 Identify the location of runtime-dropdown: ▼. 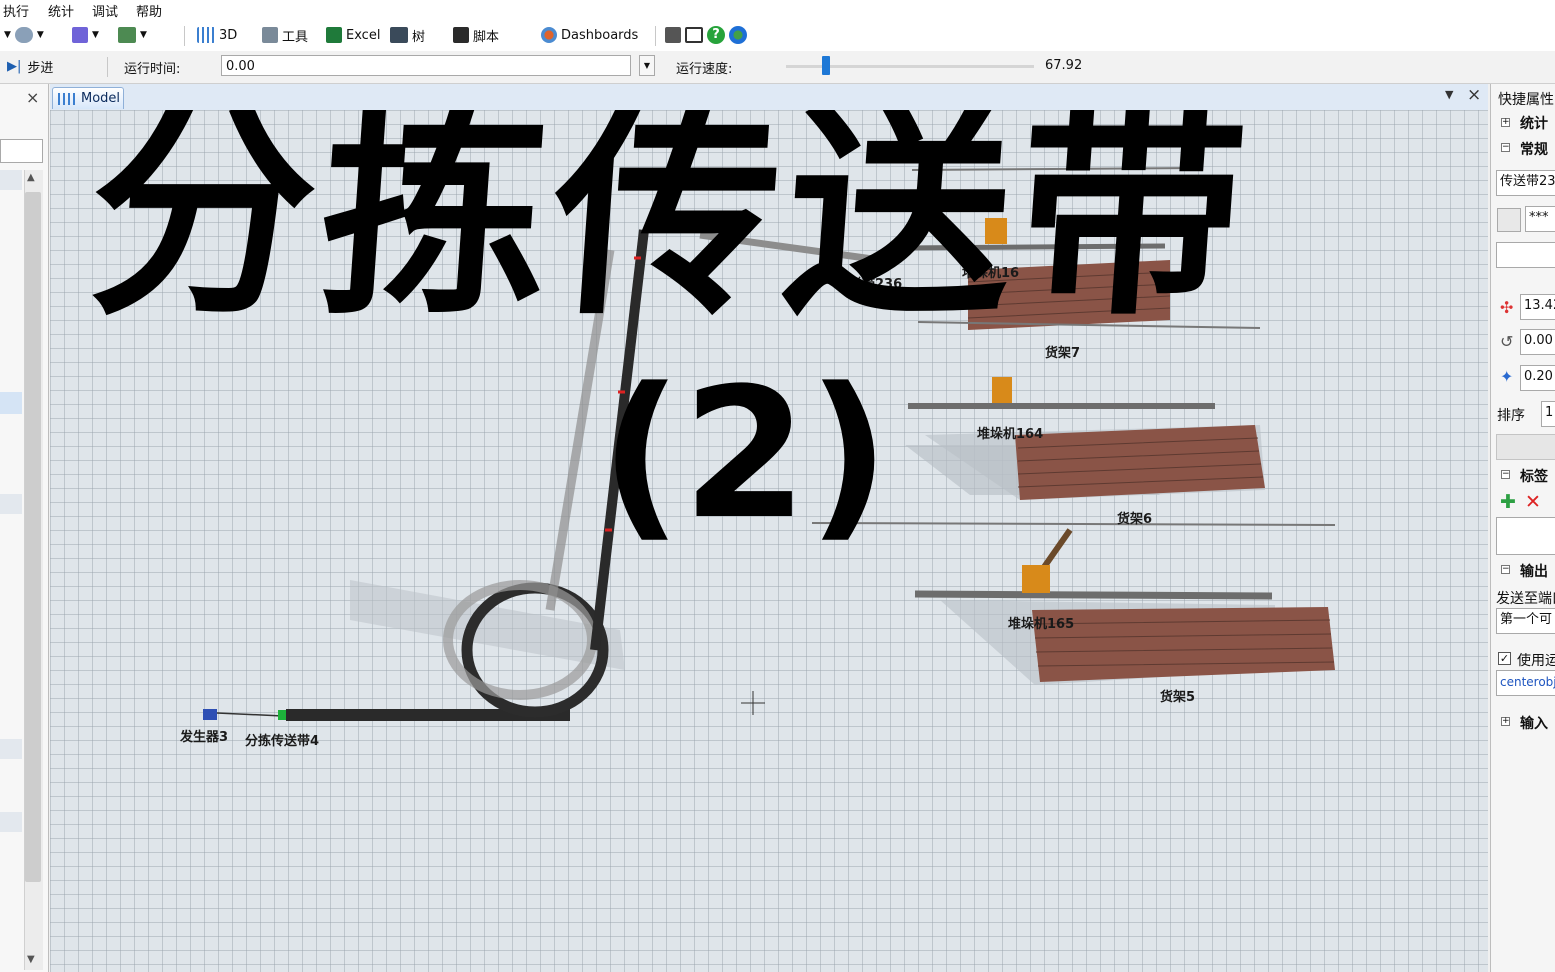
(647, 65).